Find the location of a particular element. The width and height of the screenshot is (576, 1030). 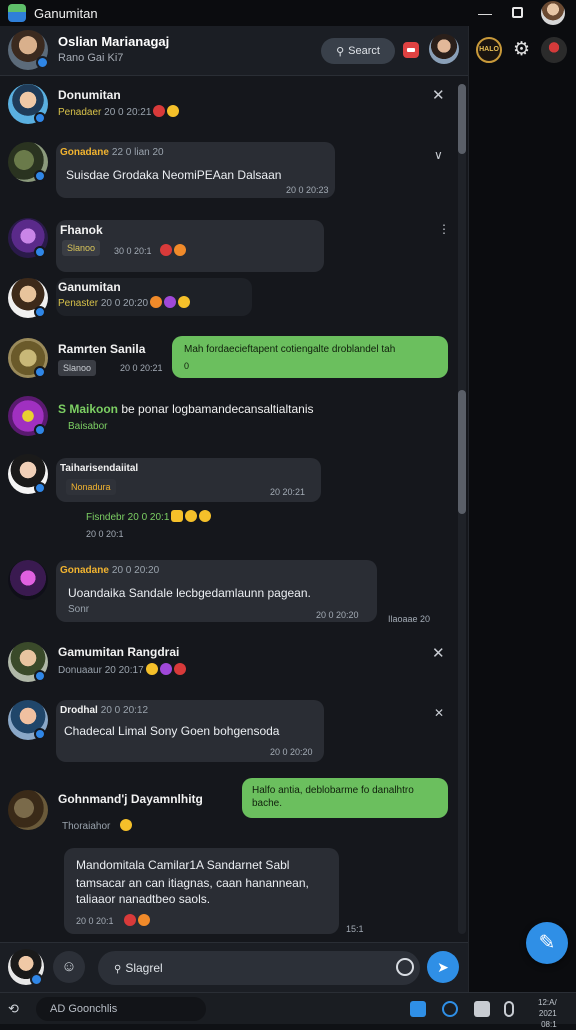

message-caption: Sonr is located at coordinates (79, 609).